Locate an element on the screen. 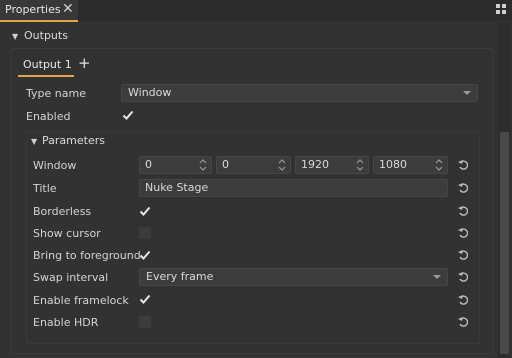  type-name-label: Type name is located at coordinates (56, 93).